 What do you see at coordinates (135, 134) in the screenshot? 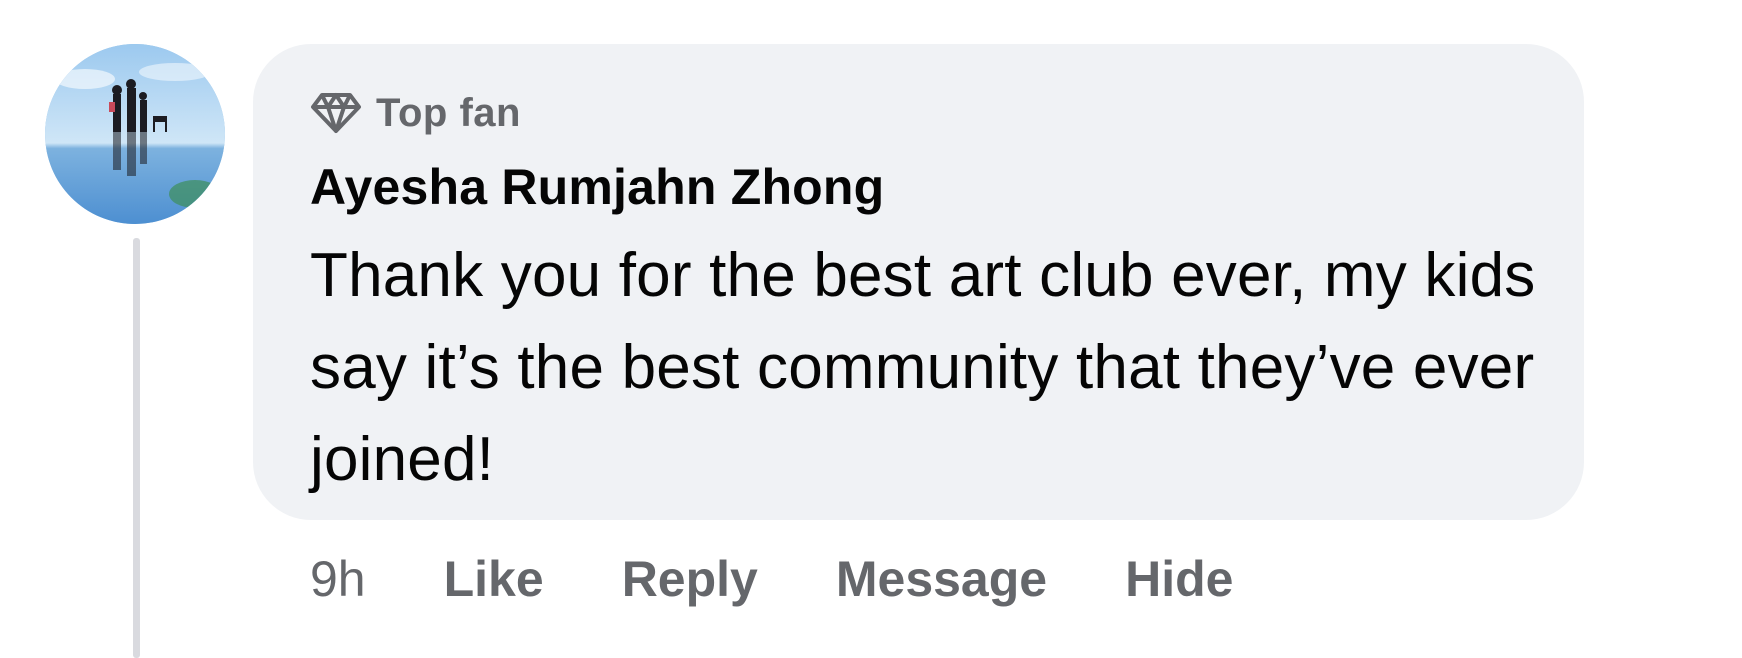
I see `avatar` at bounding box center [135, 134].